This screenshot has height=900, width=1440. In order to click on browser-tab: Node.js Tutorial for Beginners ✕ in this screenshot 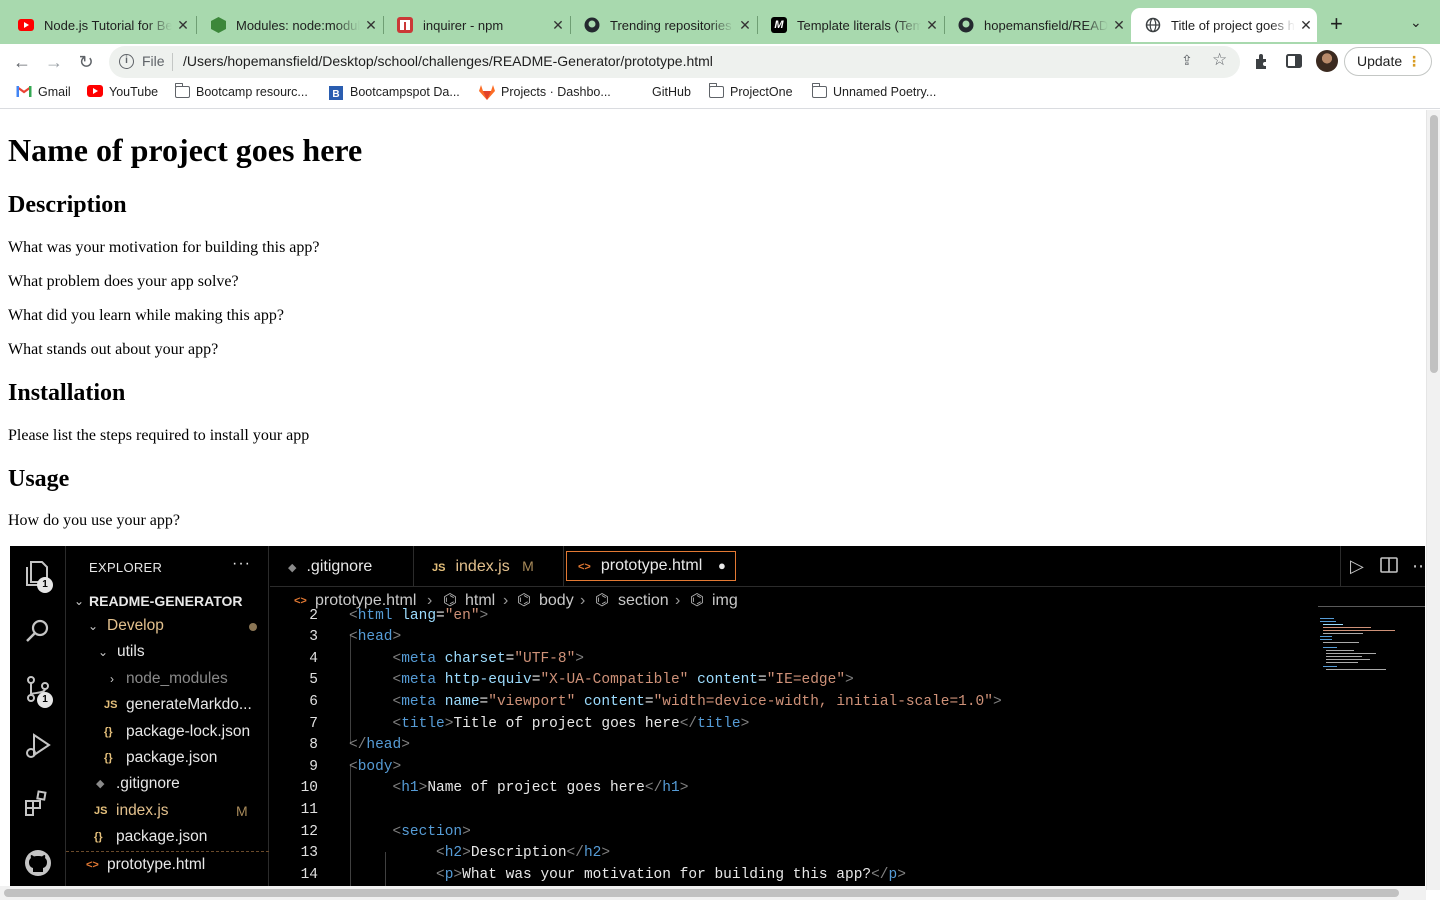, I will do `click(99, 25)`.